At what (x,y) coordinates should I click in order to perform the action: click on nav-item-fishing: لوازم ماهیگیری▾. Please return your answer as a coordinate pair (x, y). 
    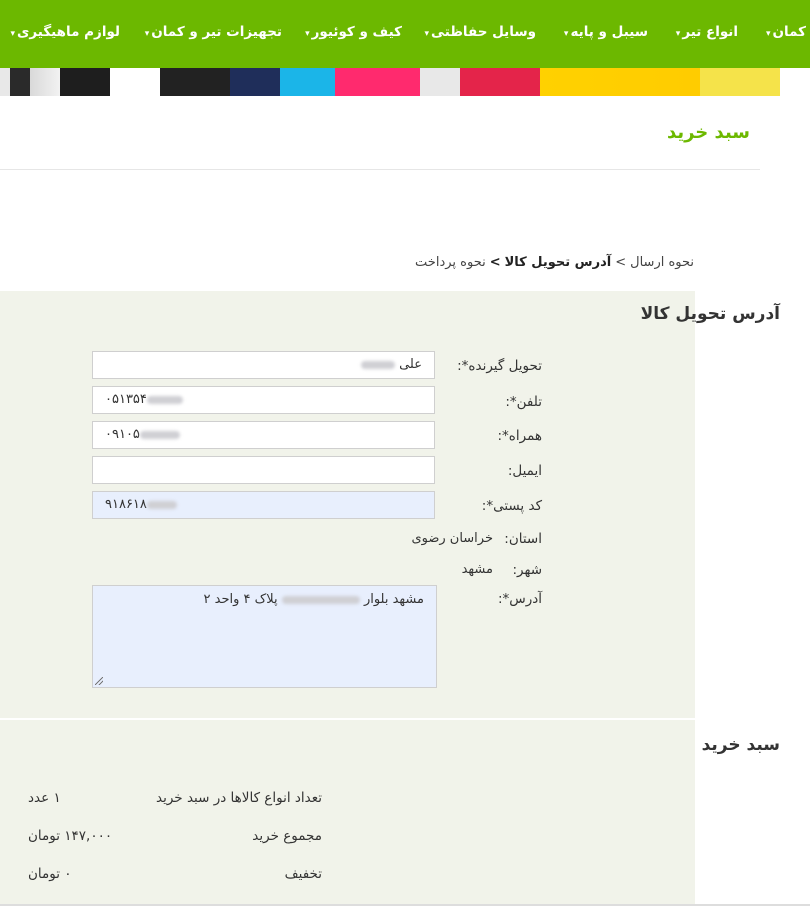
    Looking at the image, I should click on (66, 32).